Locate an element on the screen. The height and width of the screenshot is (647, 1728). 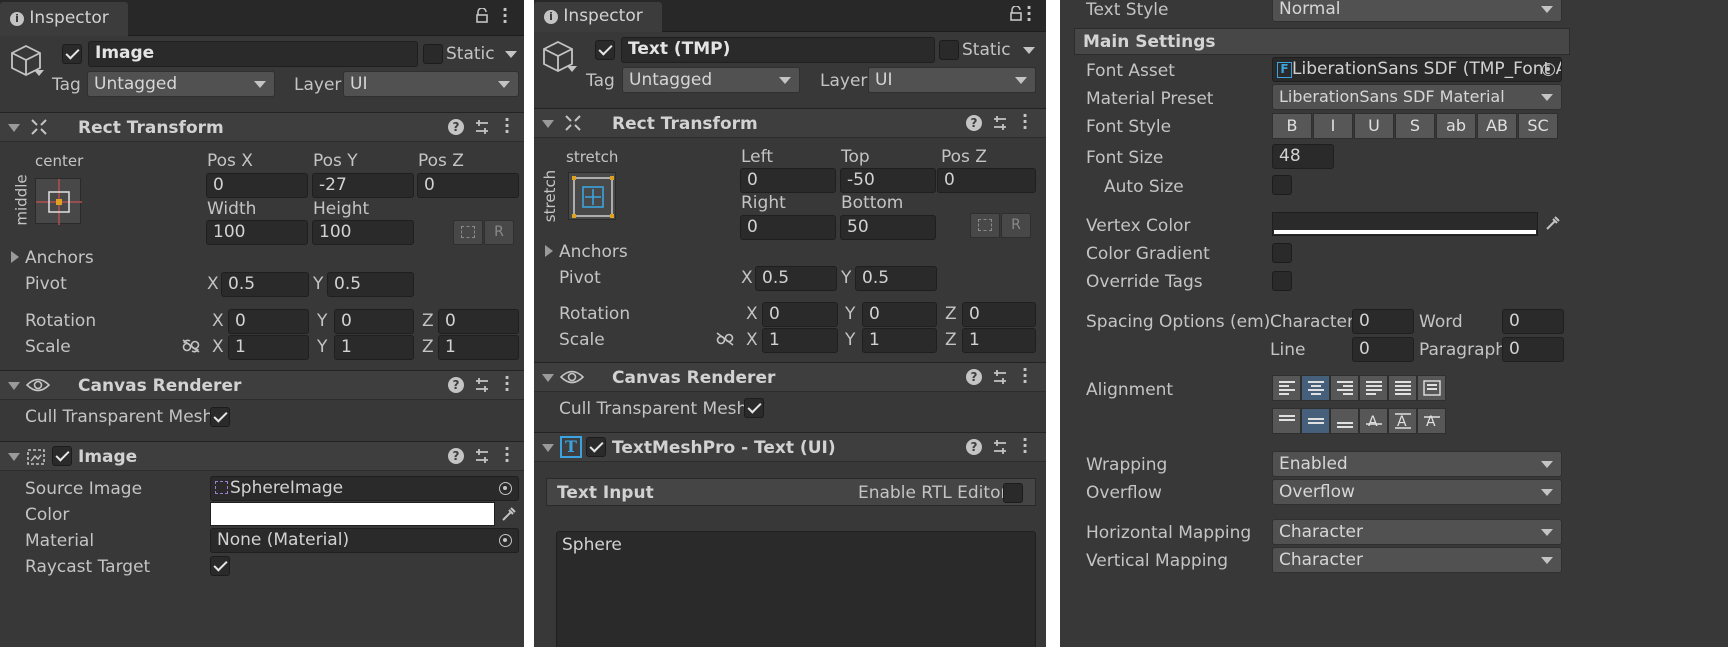
canvas-renderer-header: Canvas Renderer ? · · · is located at coordinates (790, 377).